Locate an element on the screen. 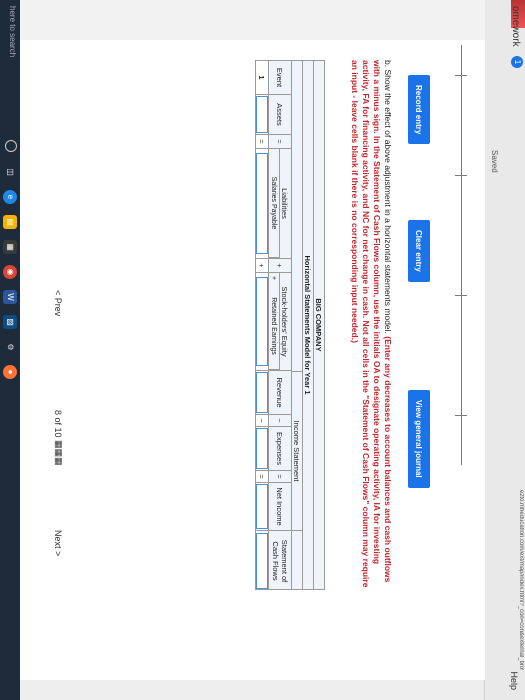 Image resolution: width=525 pixels, height=700 pixels. assets-cell is located at coordinates (262, 115).